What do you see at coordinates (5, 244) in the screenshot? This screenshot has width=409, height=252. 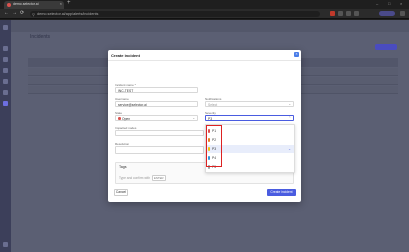 I see `sidebar-settings-icon` at bounding box center [5, 244].